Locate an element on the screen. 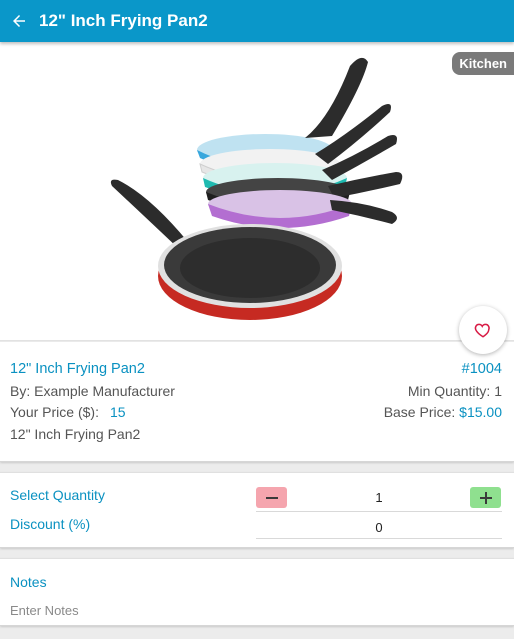 This screenshot has height=639, width=514. base-price-value: $15.00 is located at coordinates (480, 412).